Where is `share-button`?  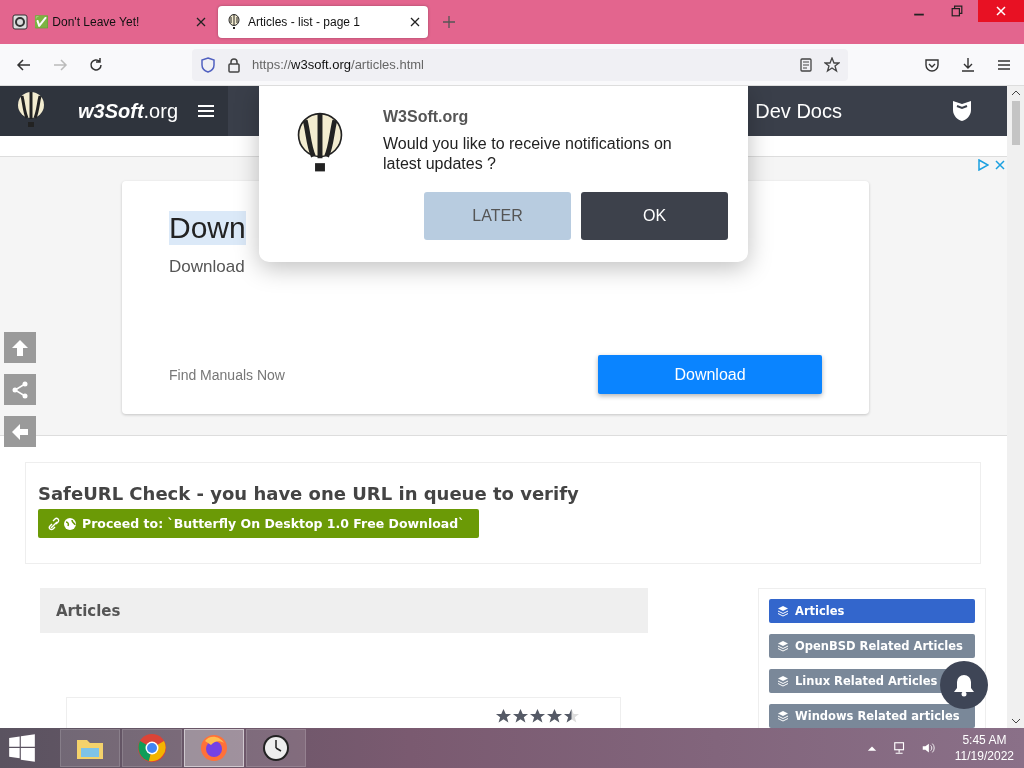
share-button is located at coordinates (20, 389).